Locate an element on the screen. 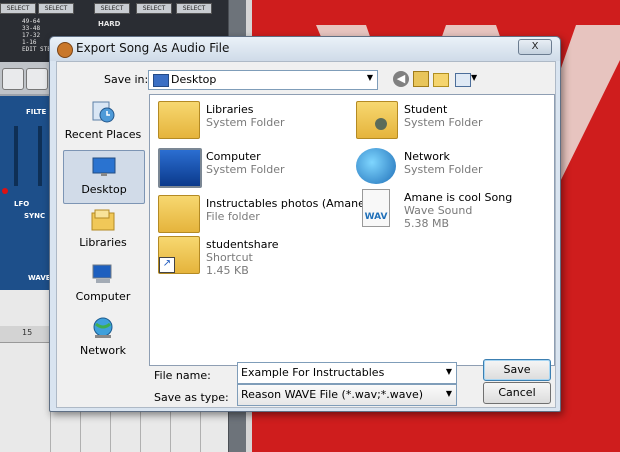  file-name: Amane is cool Song is located at coordinates (458, 197).